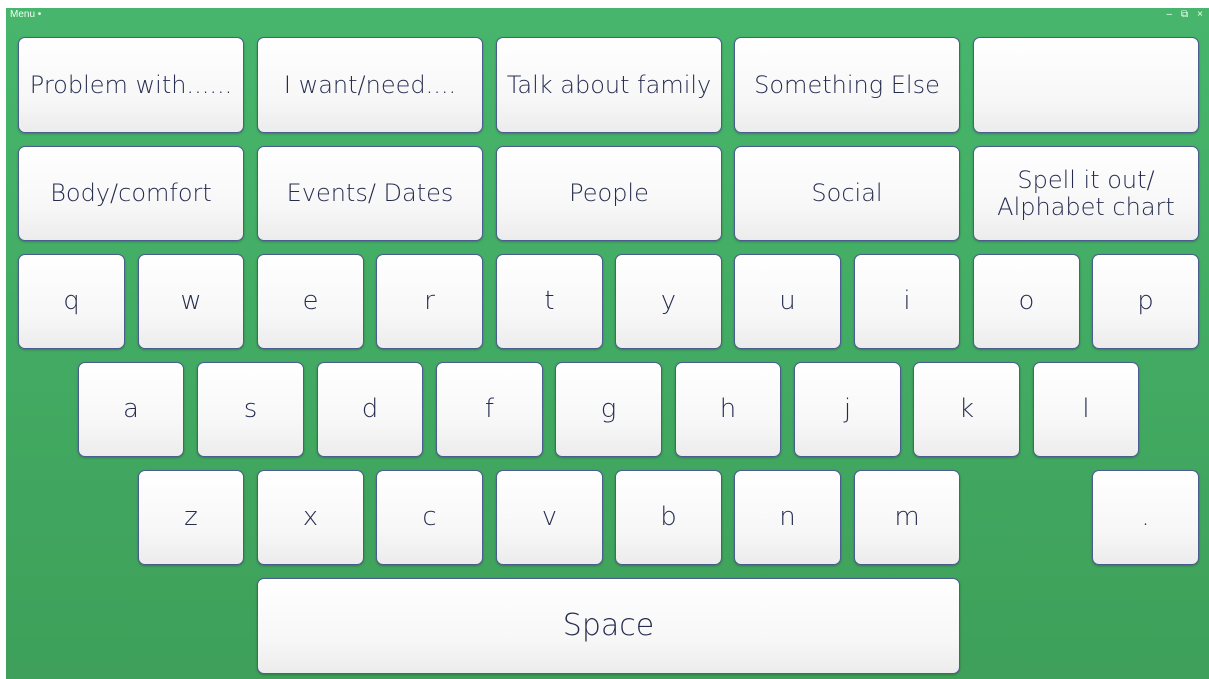 This screenshot has width=1209, height=679. Describe the element at coordinates (429, 517) in the screenshot. I see `key-c: c` at that location.